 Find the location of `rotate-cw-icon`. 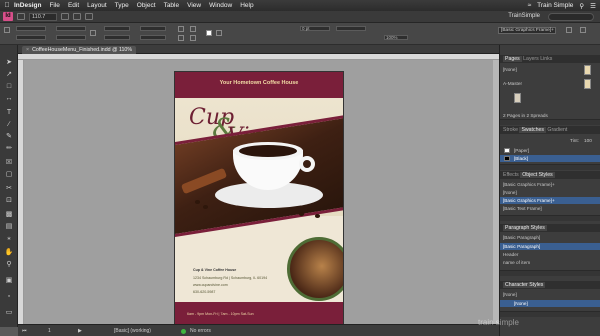

rotate-cw-icon is located at coordinates (181, 29).